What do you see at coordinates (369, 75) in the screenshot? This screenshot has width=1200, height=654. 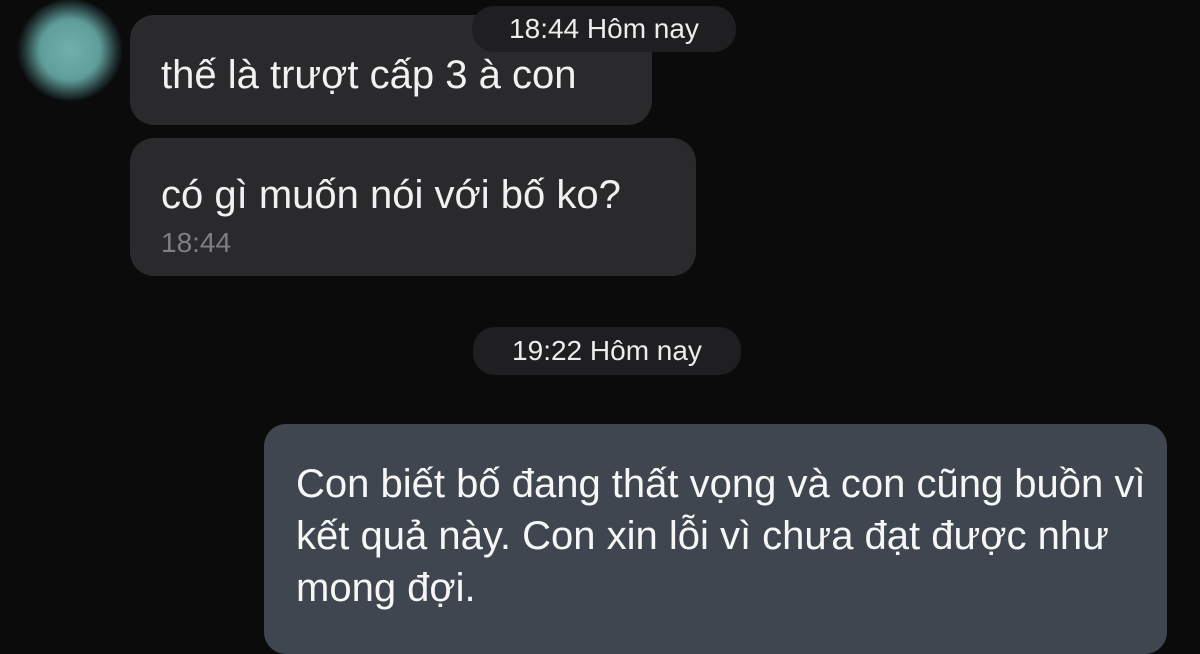 I see `message-text: thế là trượt cấp 3 à con` at bounding box center [369, 75].